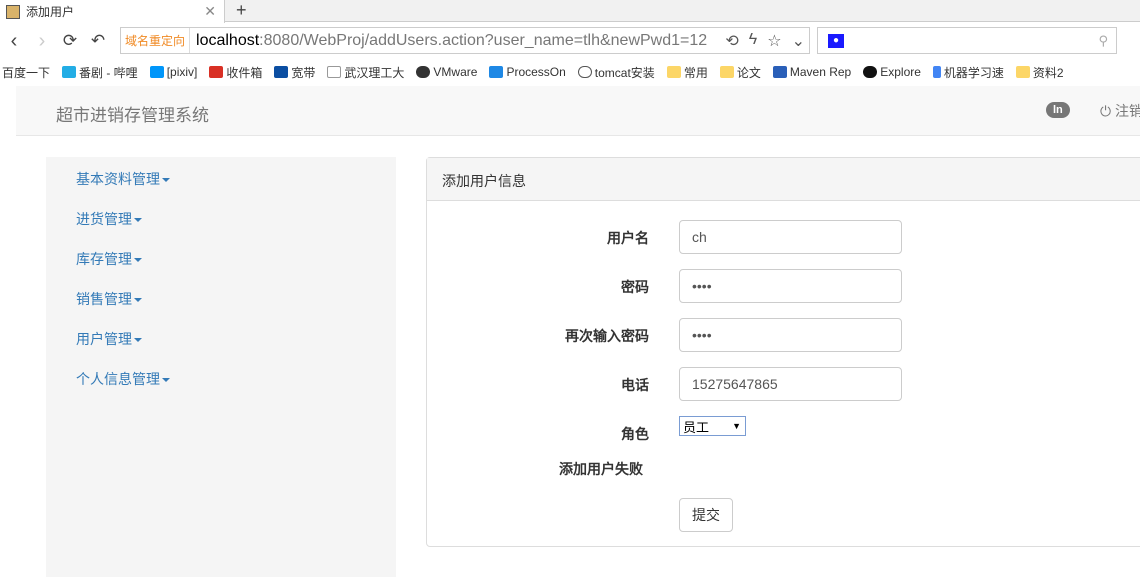 Image resolution: width=1140 pixels, height=577 pixels. Describe the element at coordinates (210, 11) in the screenshot. I see `close-tab-icon: ✕` at that location.